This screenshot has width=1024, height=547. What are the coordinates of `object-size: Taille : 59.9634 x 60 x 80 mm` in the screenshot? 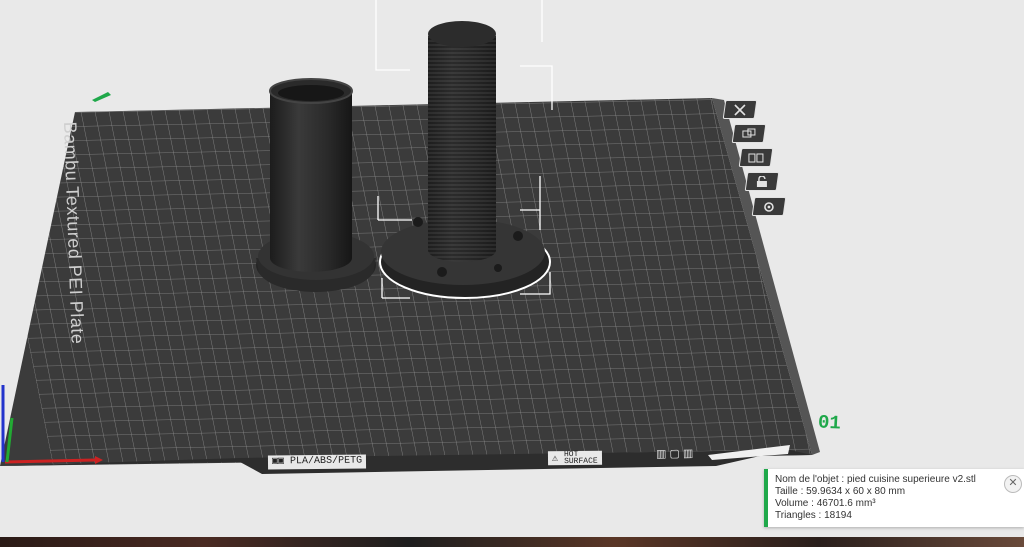 It's located at (840, 491).